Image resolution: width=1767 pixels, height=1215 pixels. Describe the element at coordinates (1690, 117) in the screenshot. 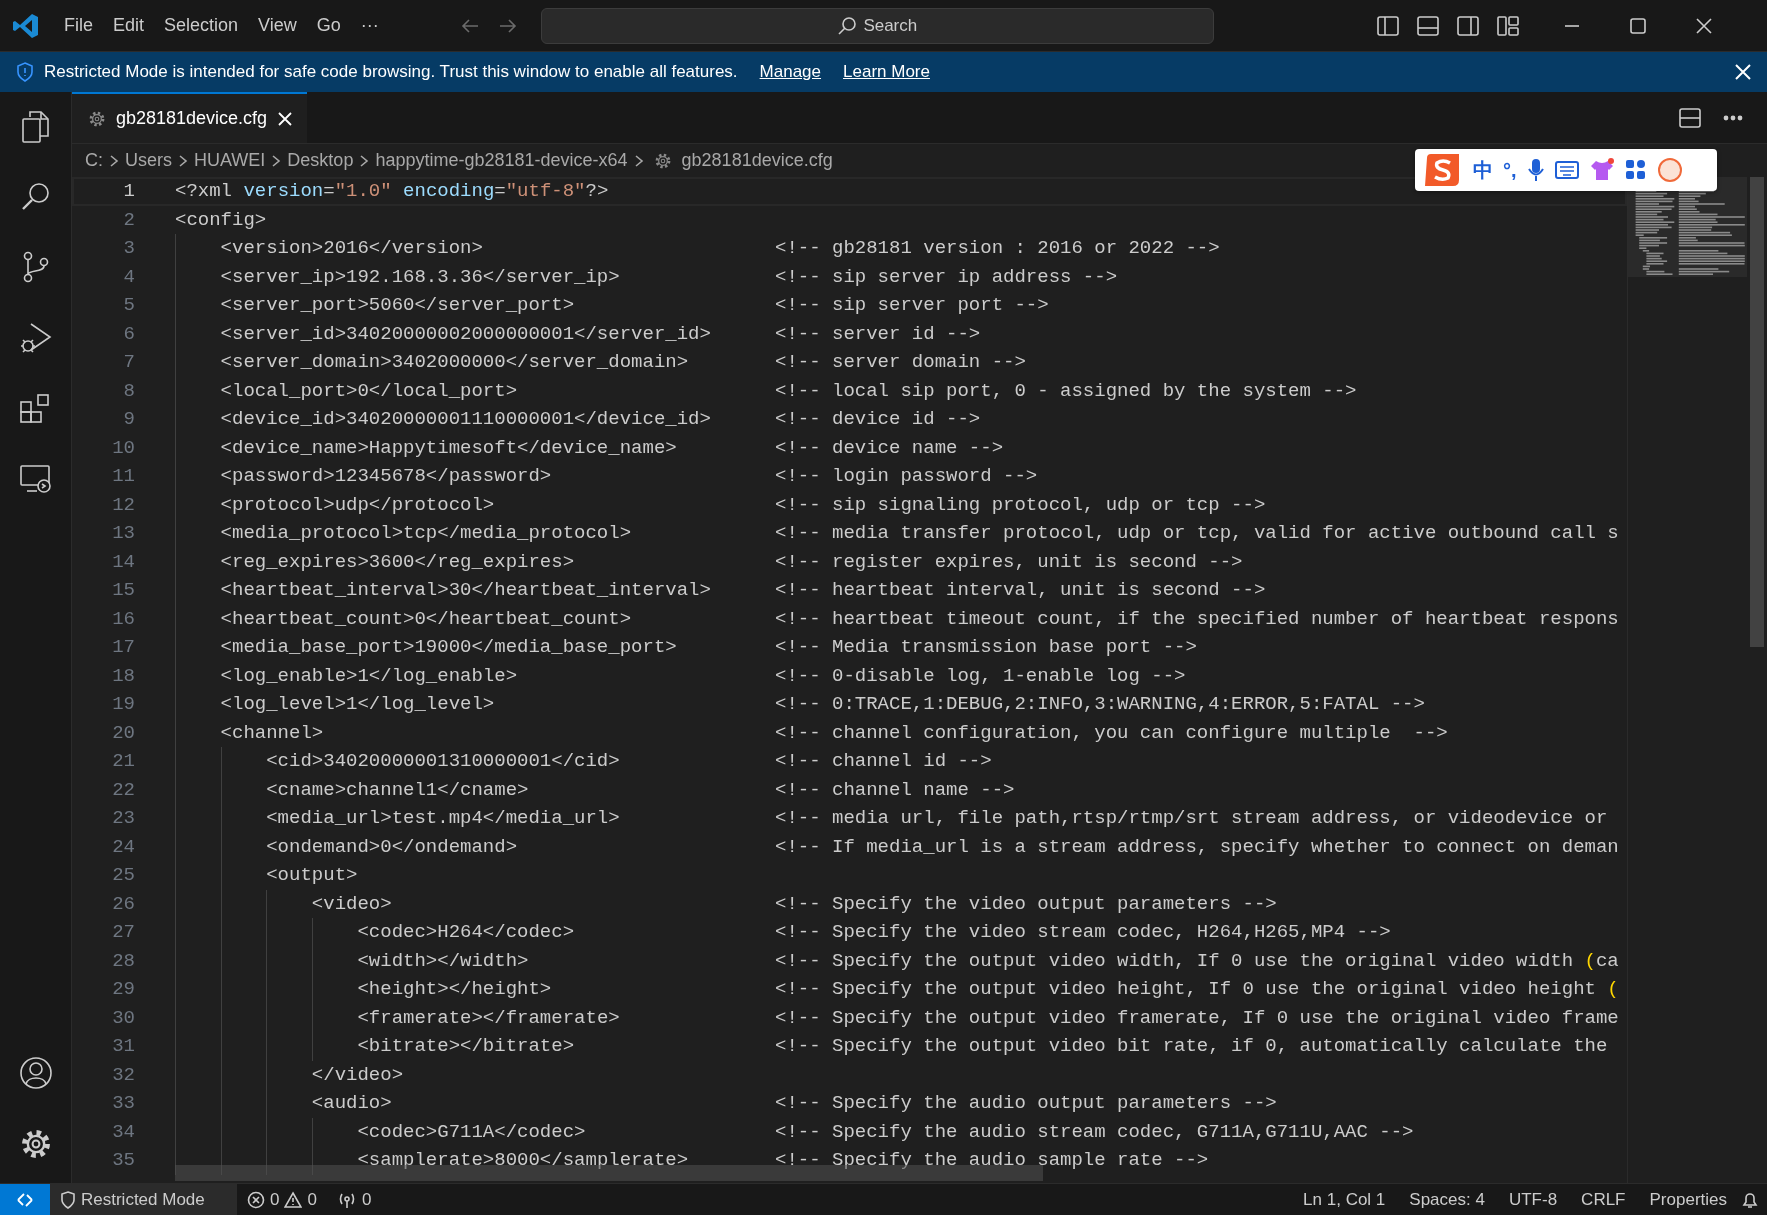

I see `split-editor-icon` at that location.